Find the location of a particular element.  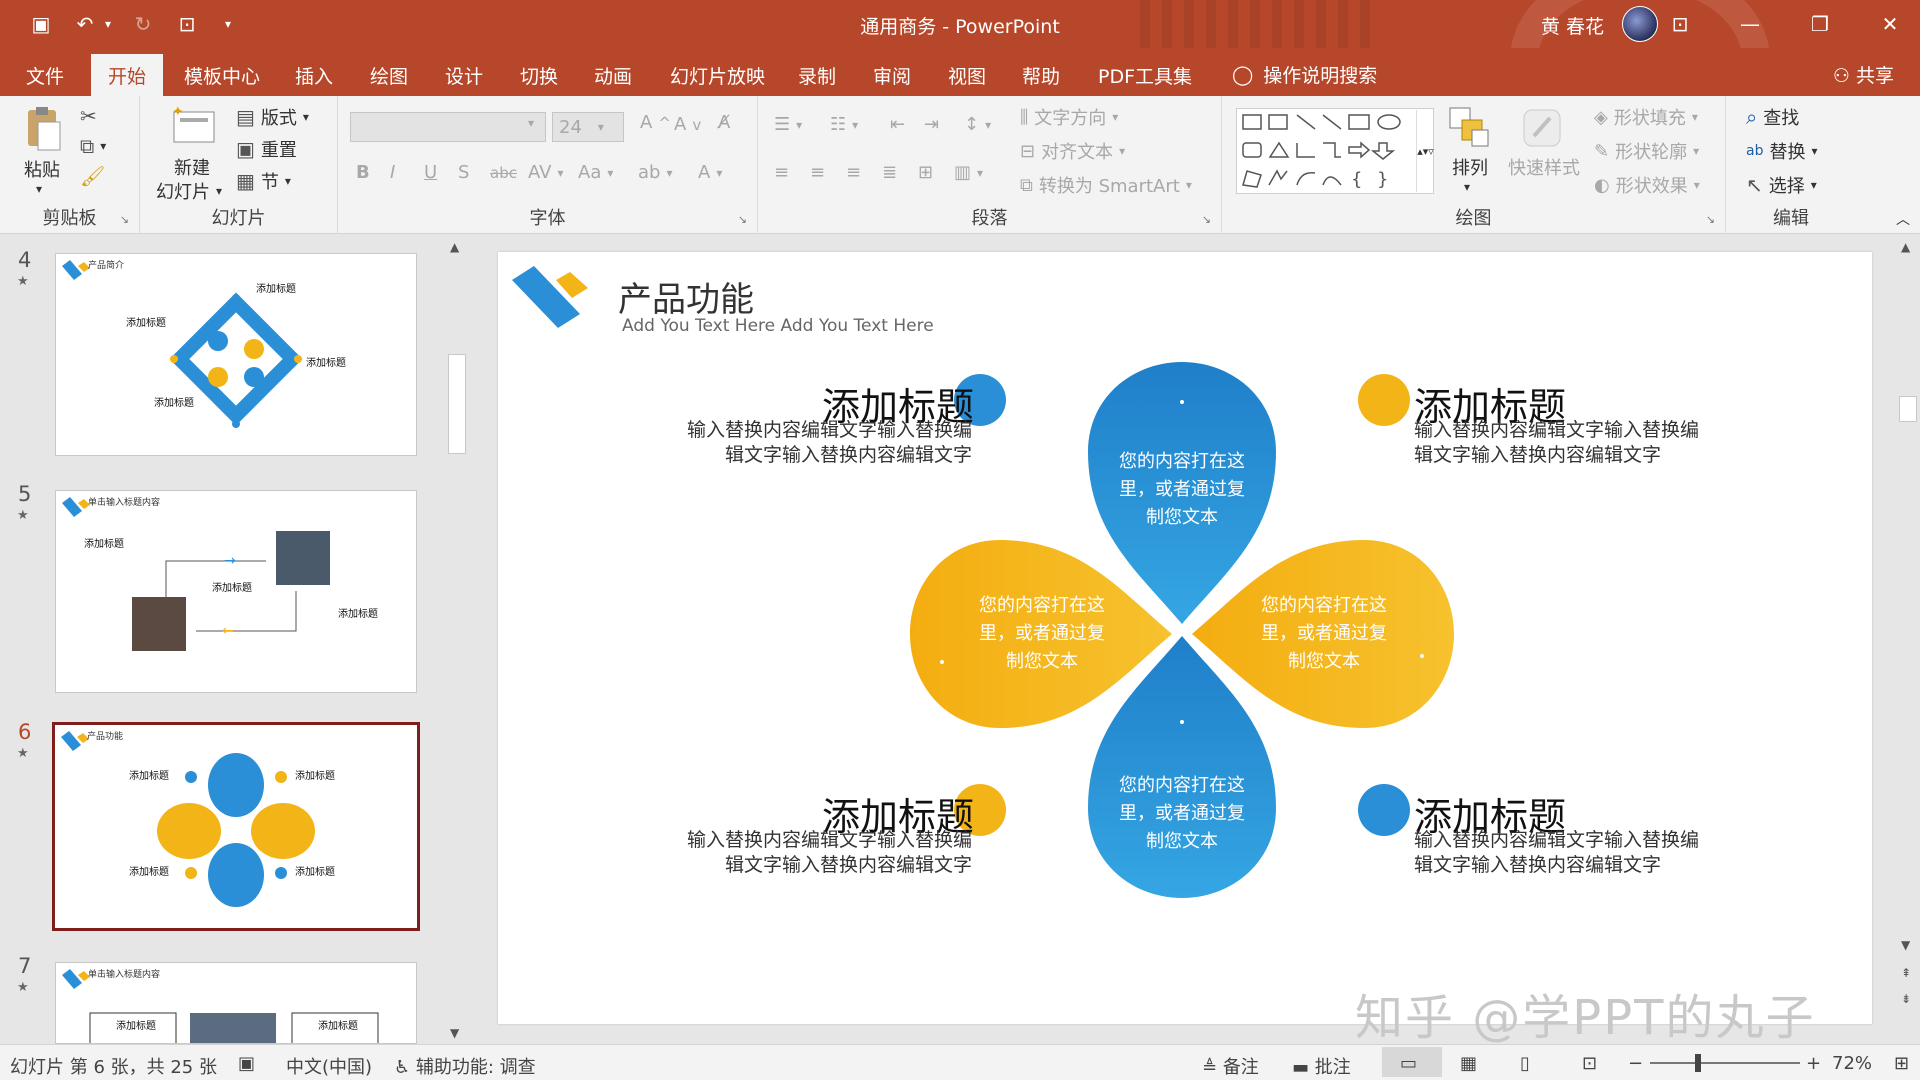

increase-font-icon: A ^ is located at coordinates (655, 122).